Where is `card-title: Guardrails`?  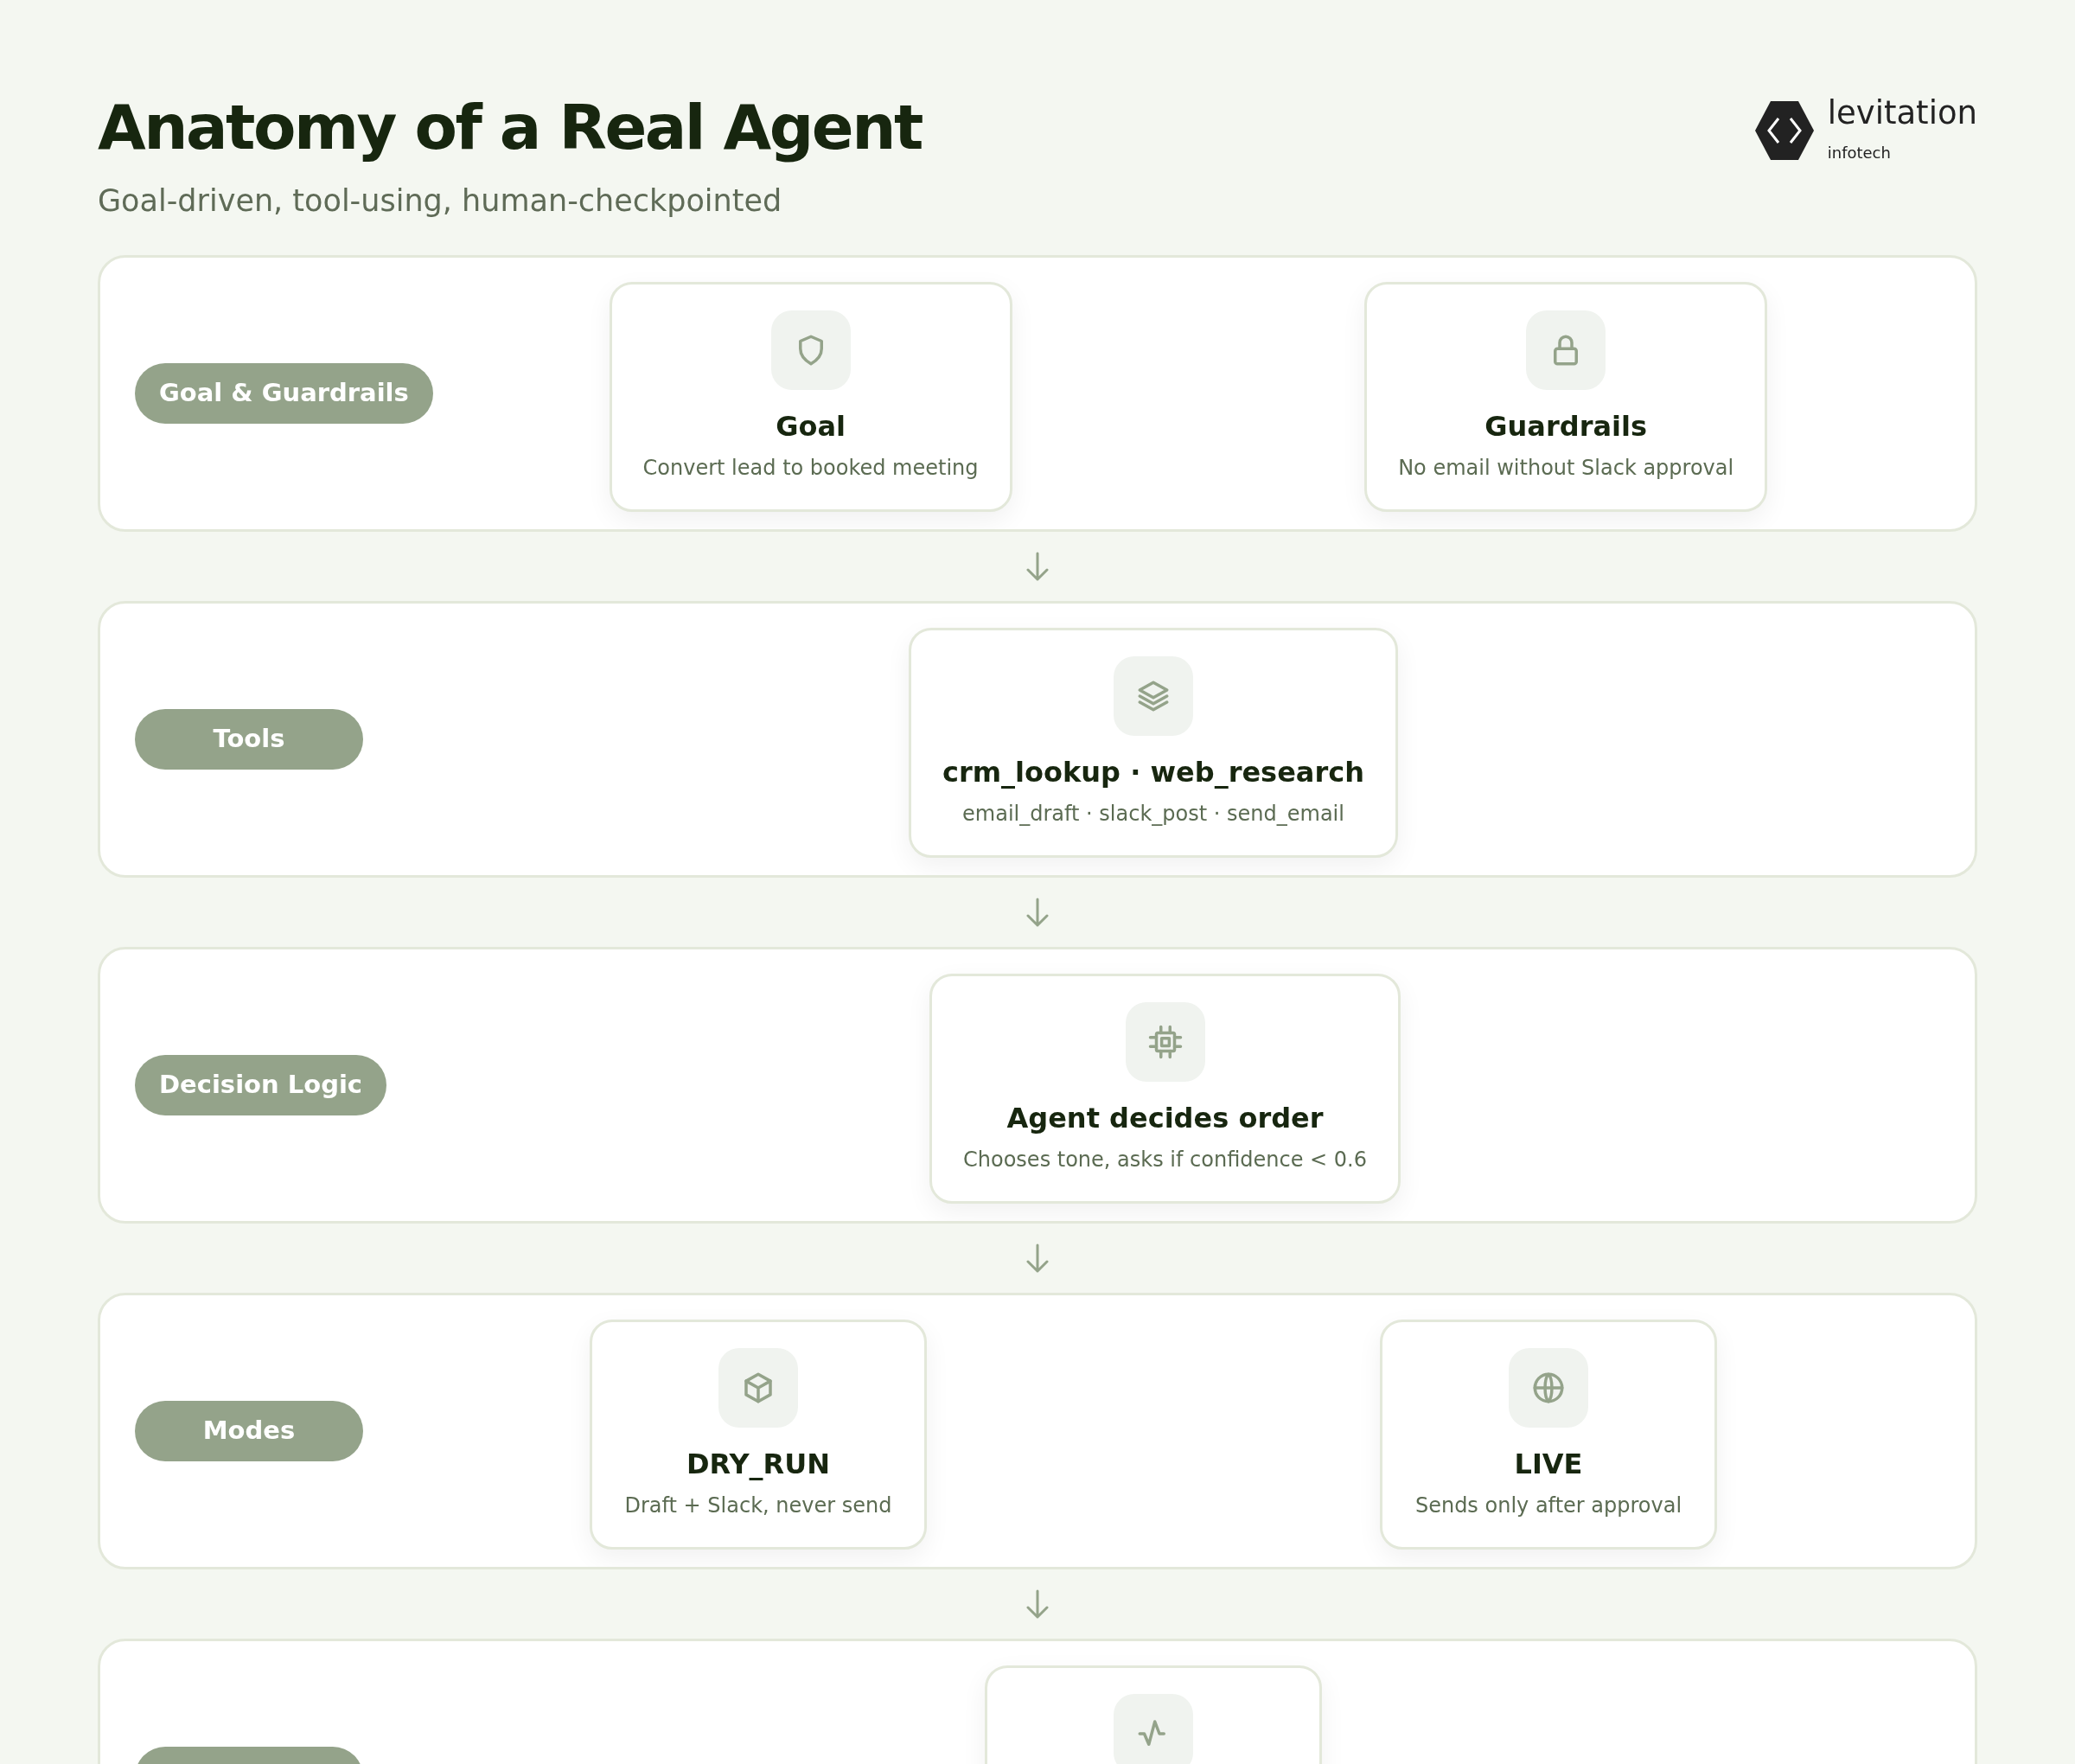
card-title: Guardrails is located at coordinates (1565, 426).